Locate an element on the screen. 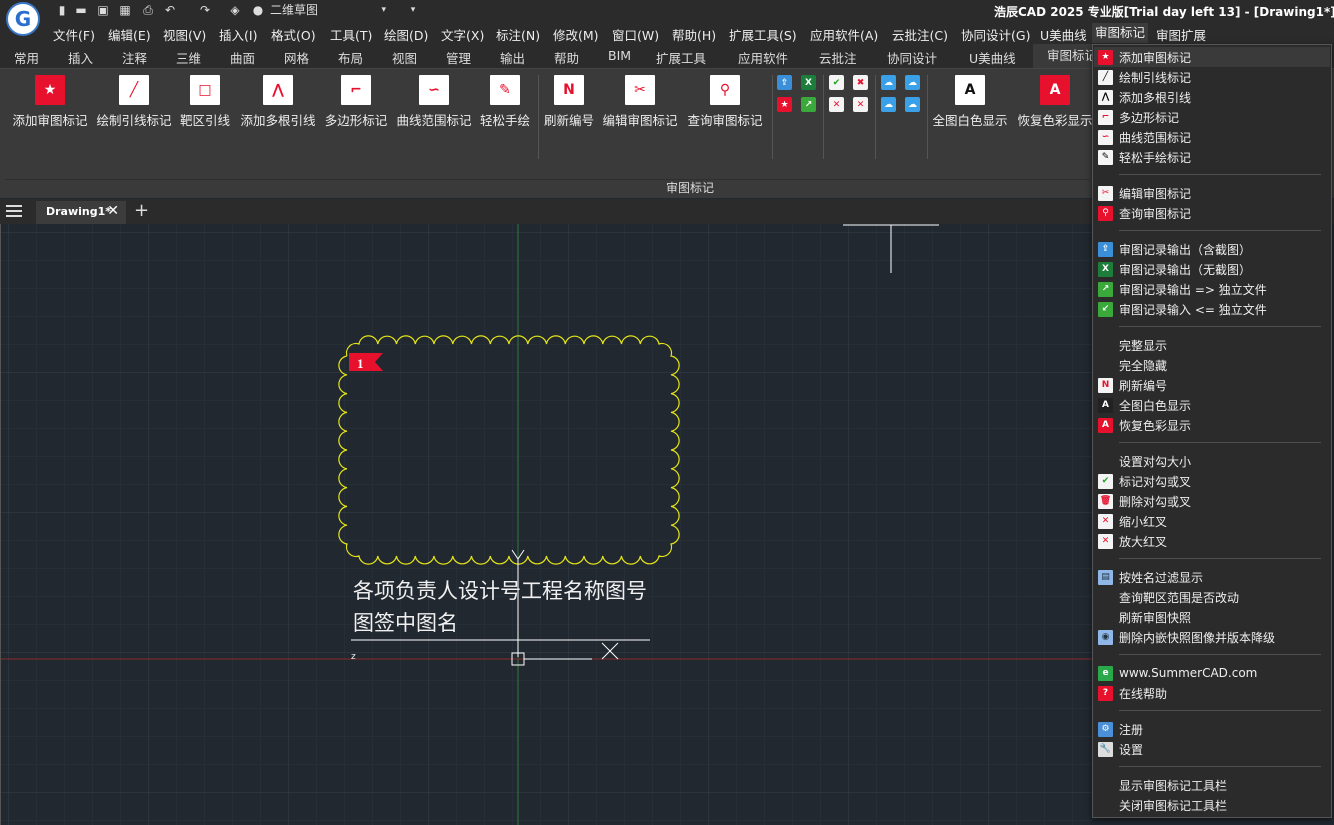  dropdown-item-28: 查询靶区范围是否改动 is located at coordinates (1212, 597).